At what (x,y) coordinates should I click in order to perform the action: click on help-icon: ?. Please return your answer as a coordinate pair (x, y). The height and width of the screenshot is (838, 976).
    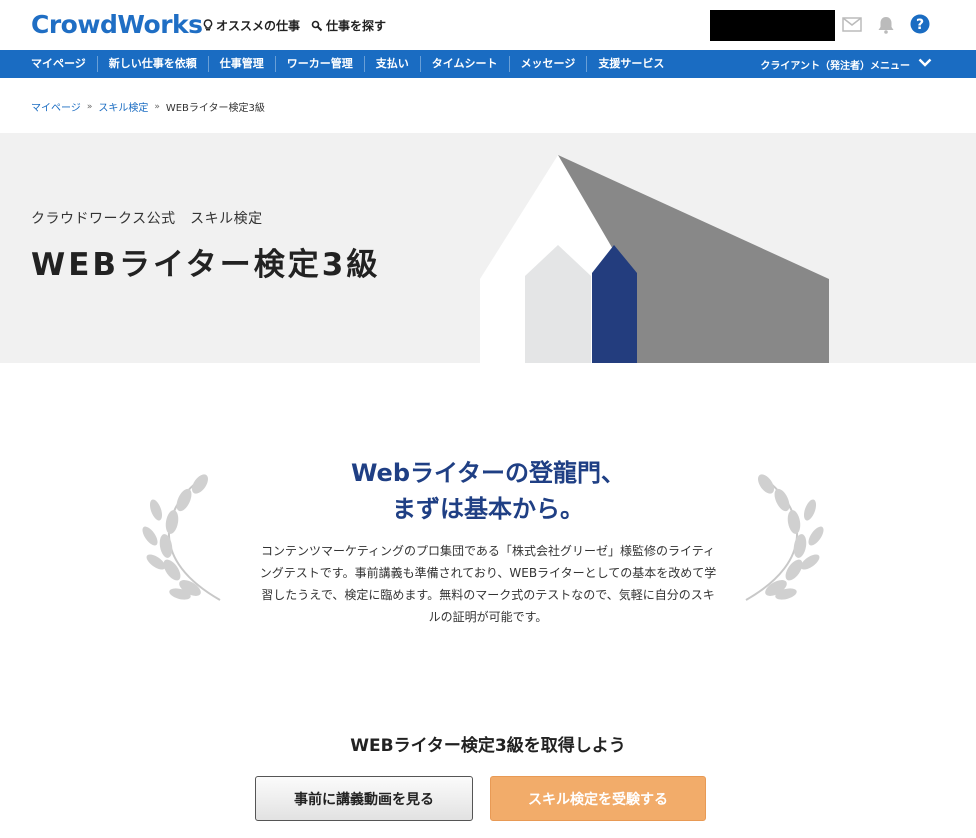
    Looking at the image, I should click on (920, 26).